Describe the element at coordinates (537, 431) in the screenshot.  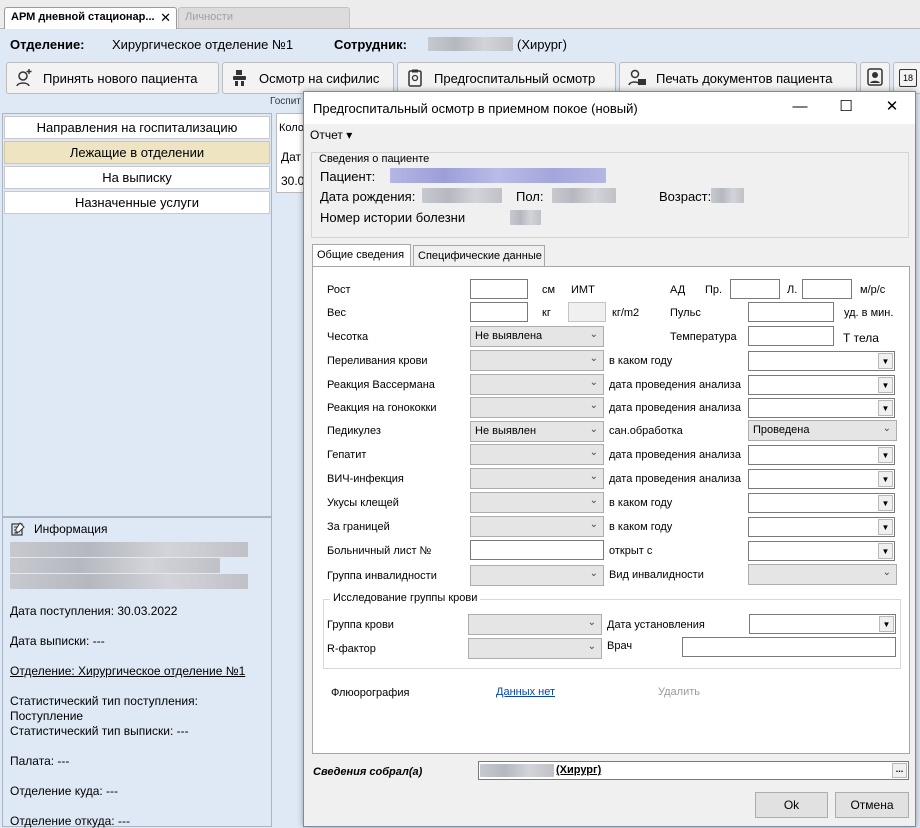
I see `pediculosis-select: Не выявлен ⌄` at that location.